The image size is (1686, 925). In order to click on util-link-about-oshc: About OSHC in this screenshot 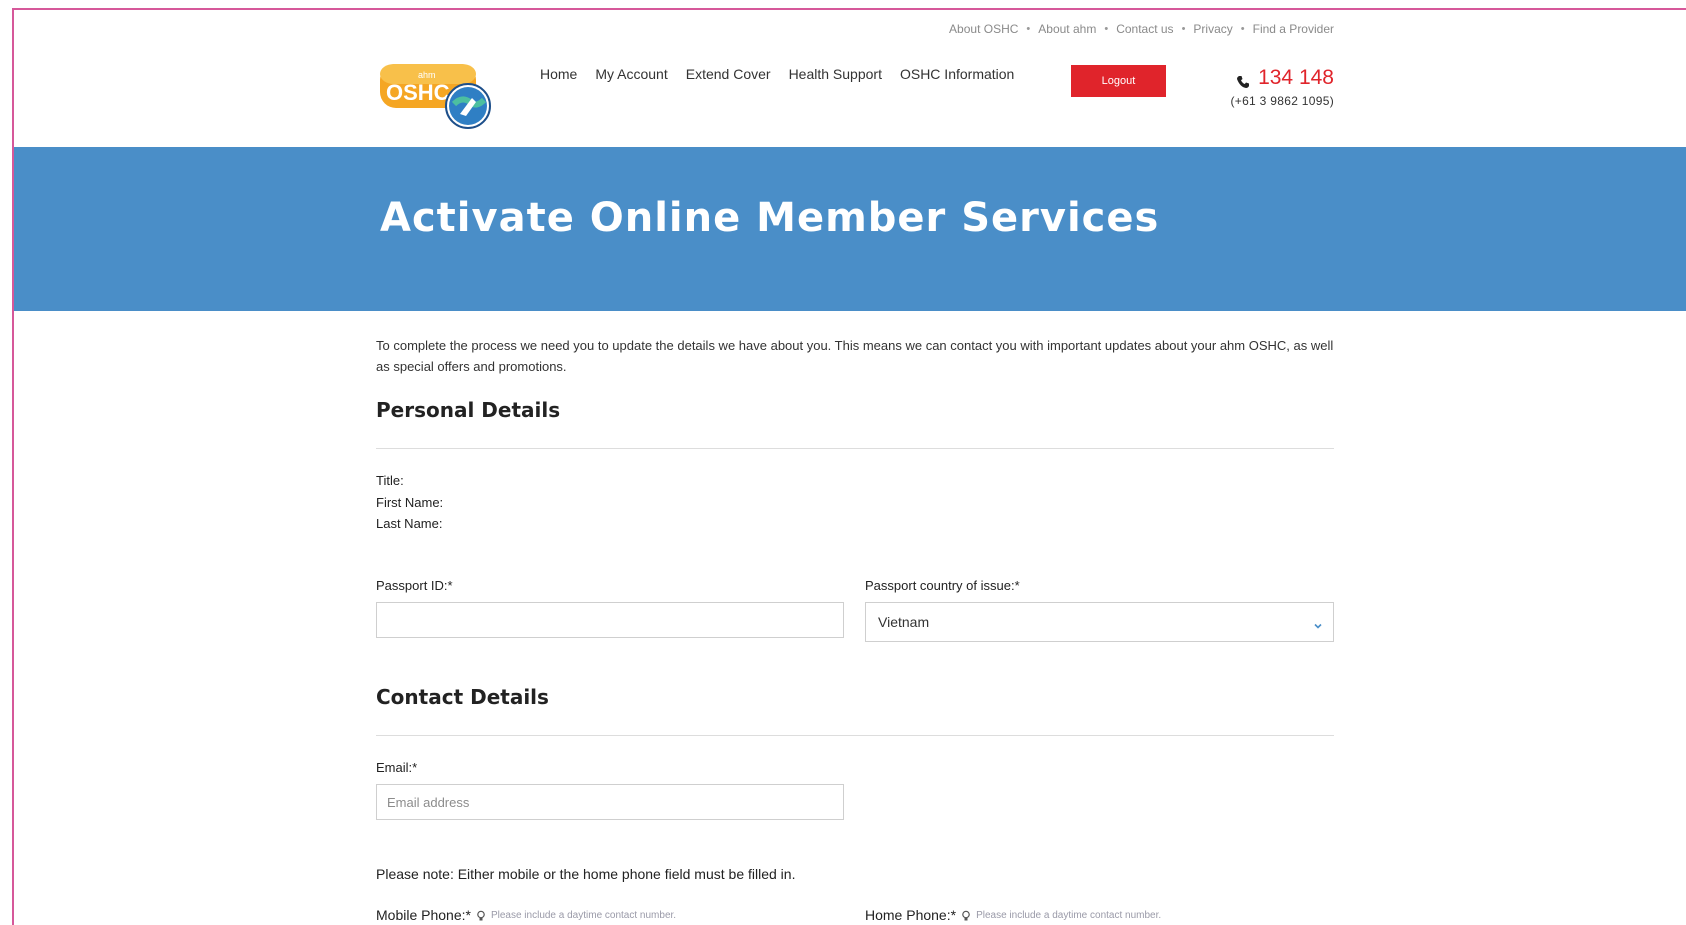, I will do `click(983, 29)`.